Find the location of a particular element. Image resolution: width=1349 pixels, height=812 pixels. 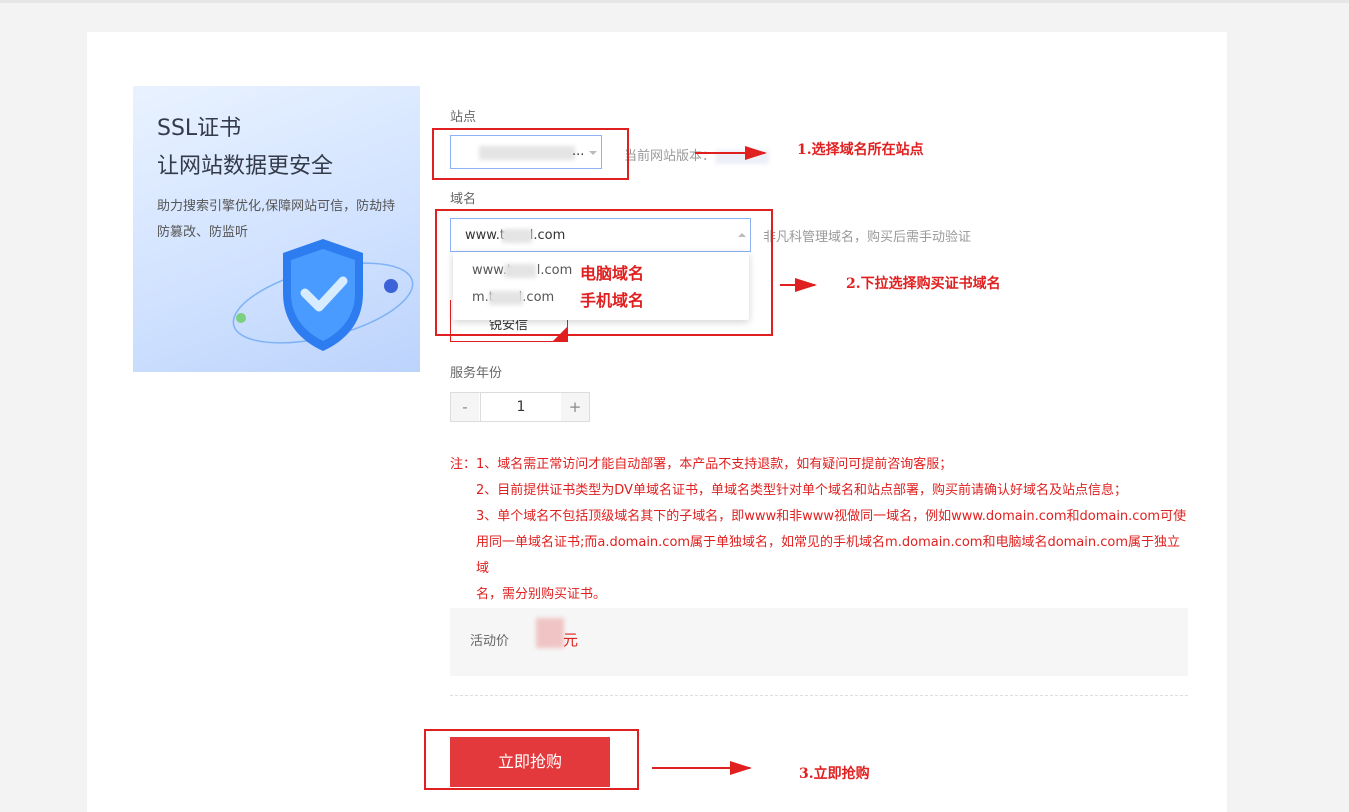

promo-subtitle: 让网站数据更安全 is located at coordinates (245, 166).